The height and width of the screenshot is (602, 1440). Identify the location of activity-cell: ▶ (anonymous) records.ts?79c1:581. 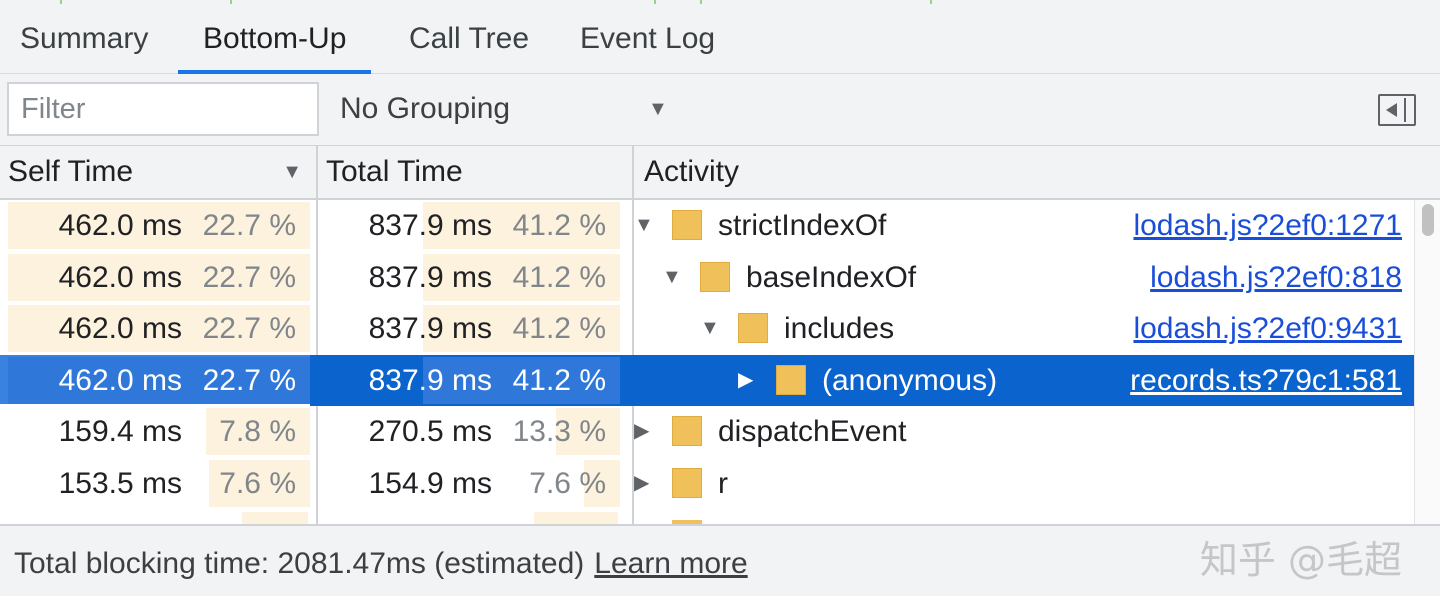
(1018, 380).